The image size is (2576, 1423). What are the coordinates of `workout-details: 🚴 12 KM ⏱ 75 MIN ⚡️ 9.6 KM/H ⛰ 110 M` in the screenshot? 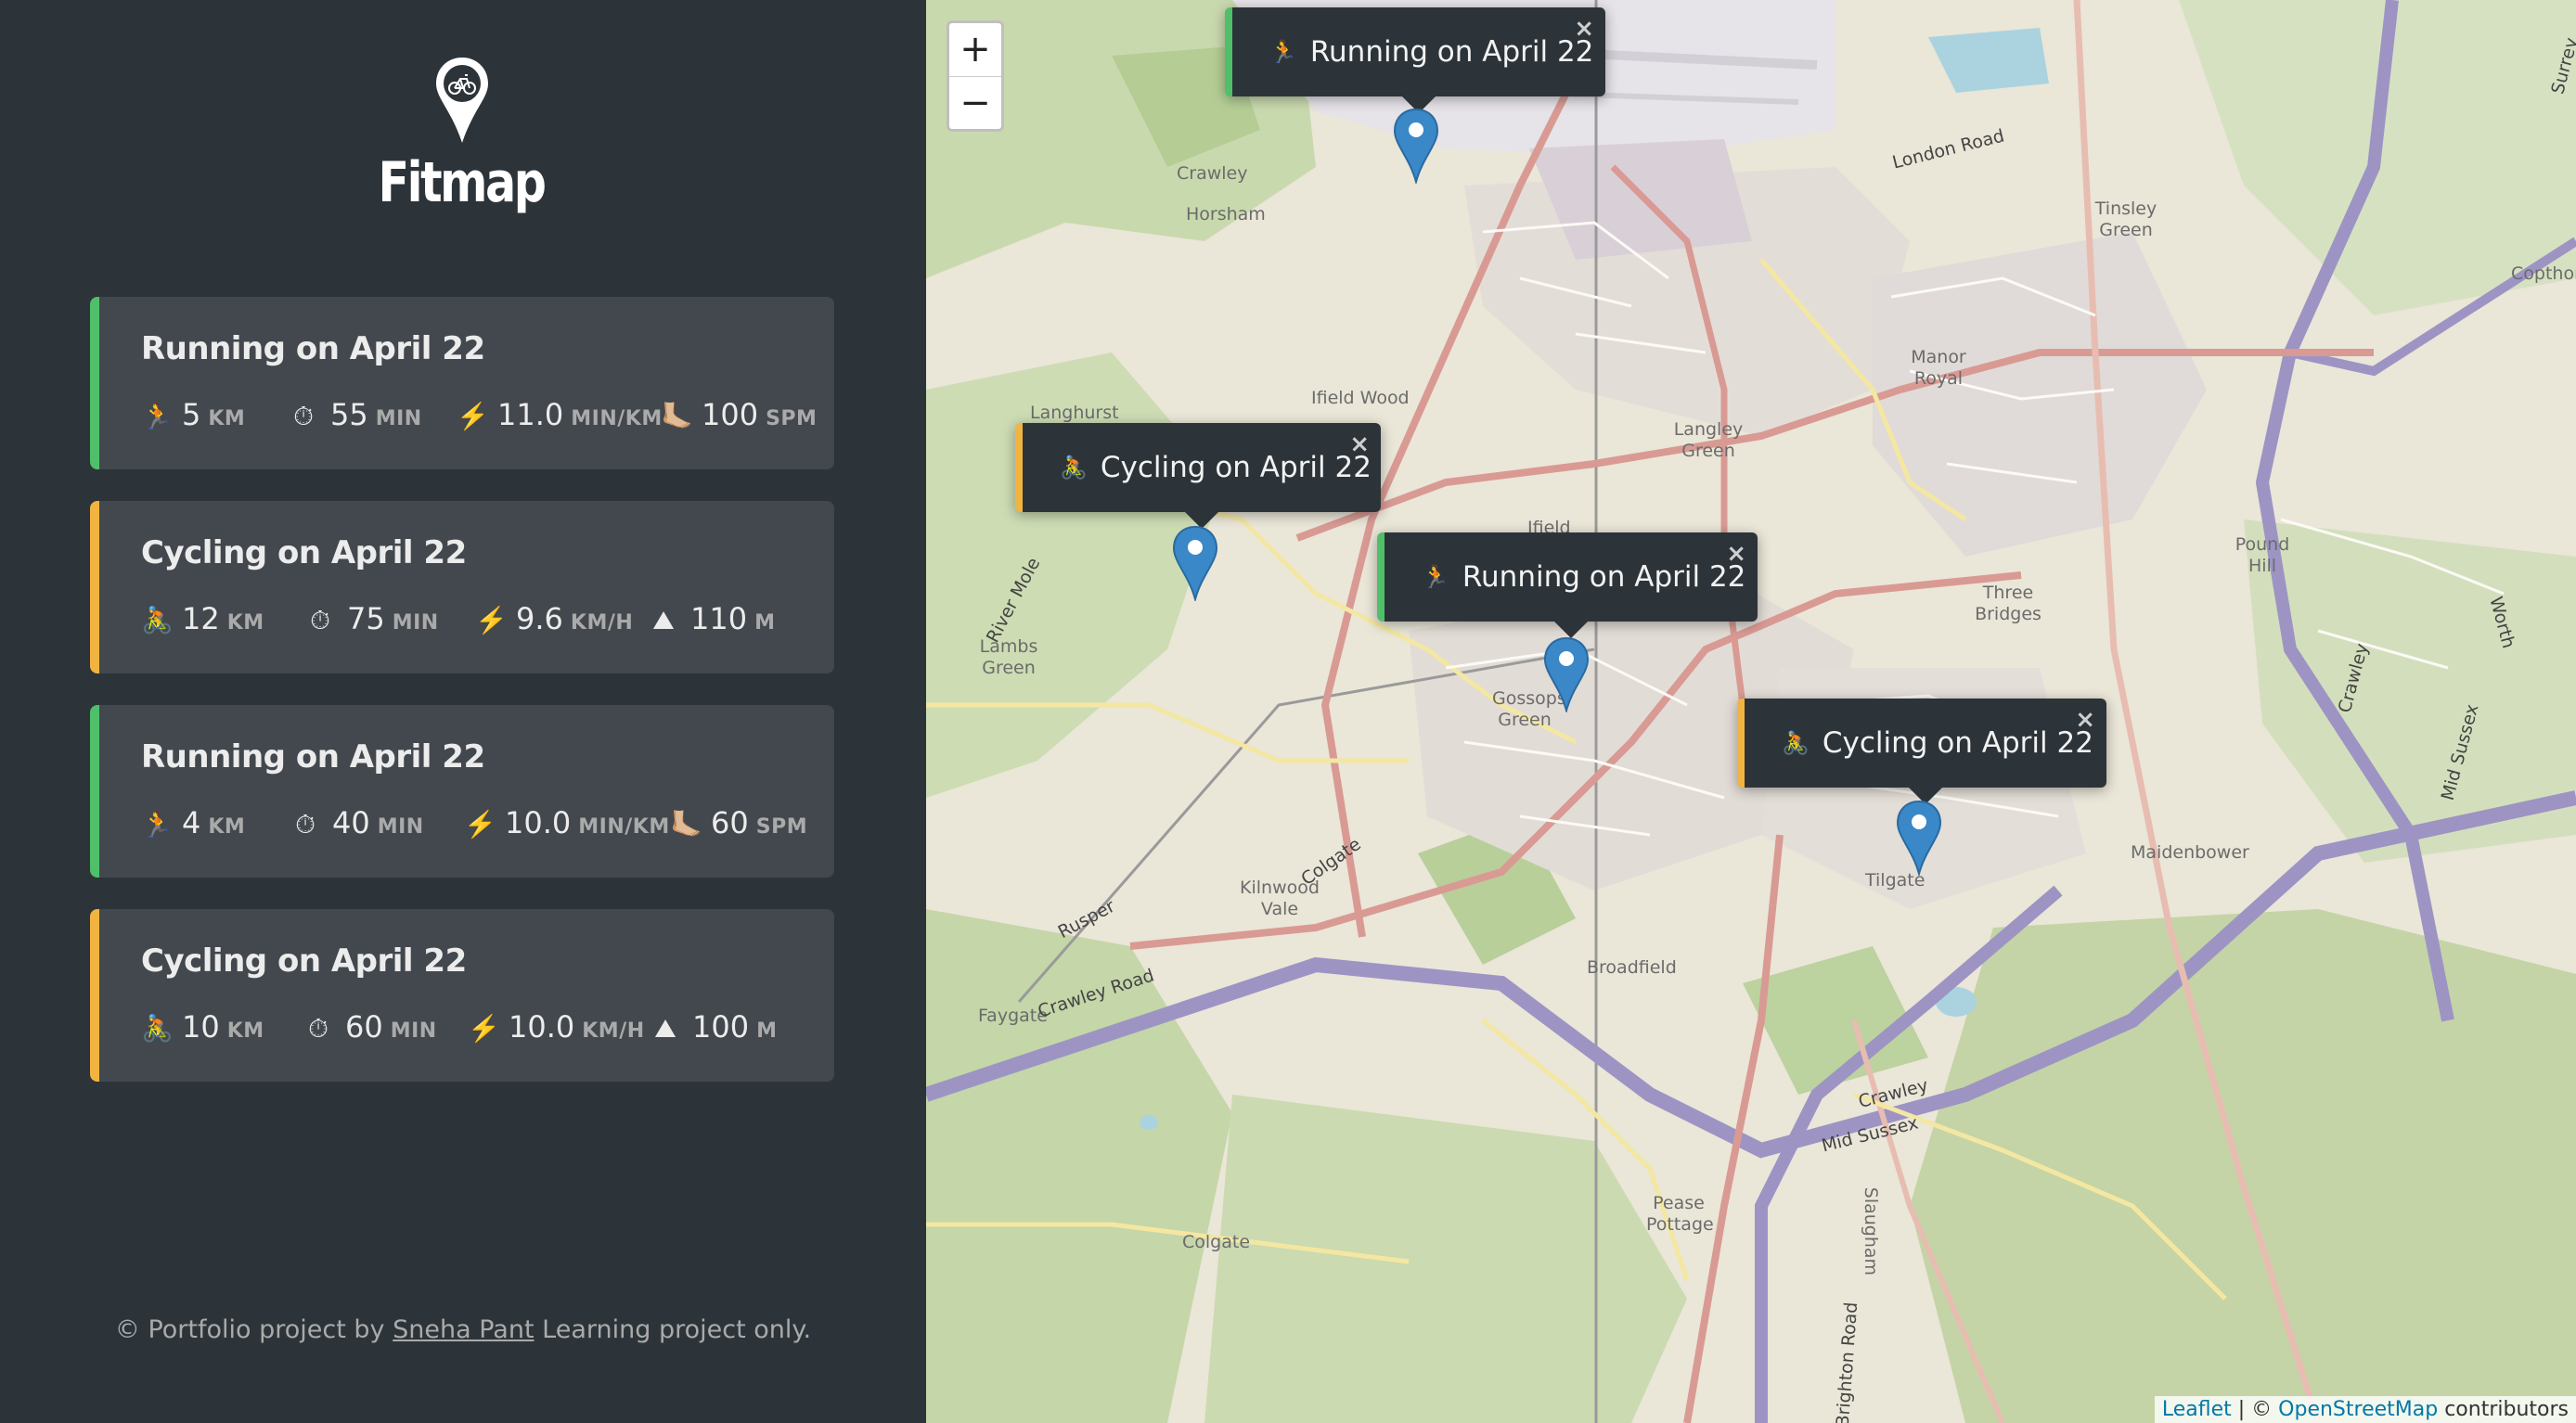 It's located at (479, 619).